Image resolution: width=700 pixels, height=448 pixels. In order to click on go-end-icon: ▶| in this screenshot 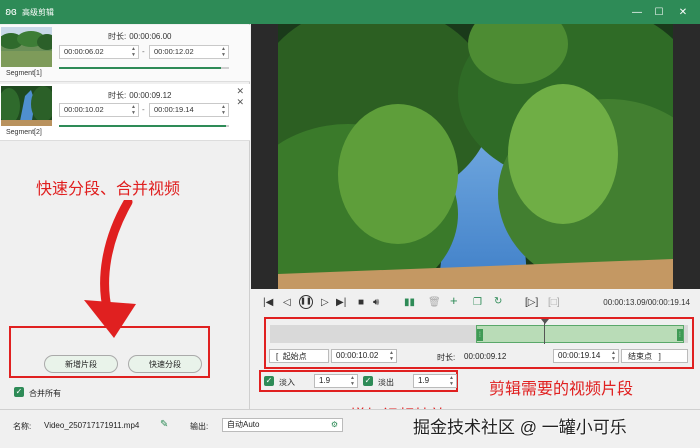, I will do `click(341, 303)`.